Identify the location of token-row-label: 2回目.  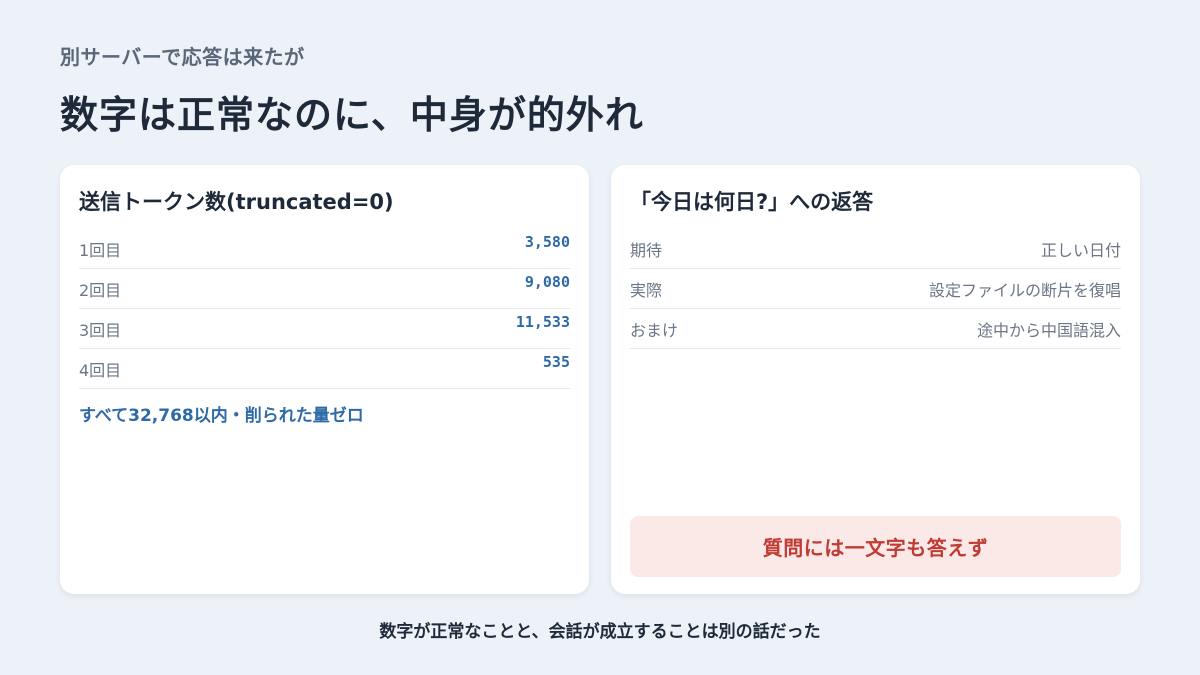
(100, 290).